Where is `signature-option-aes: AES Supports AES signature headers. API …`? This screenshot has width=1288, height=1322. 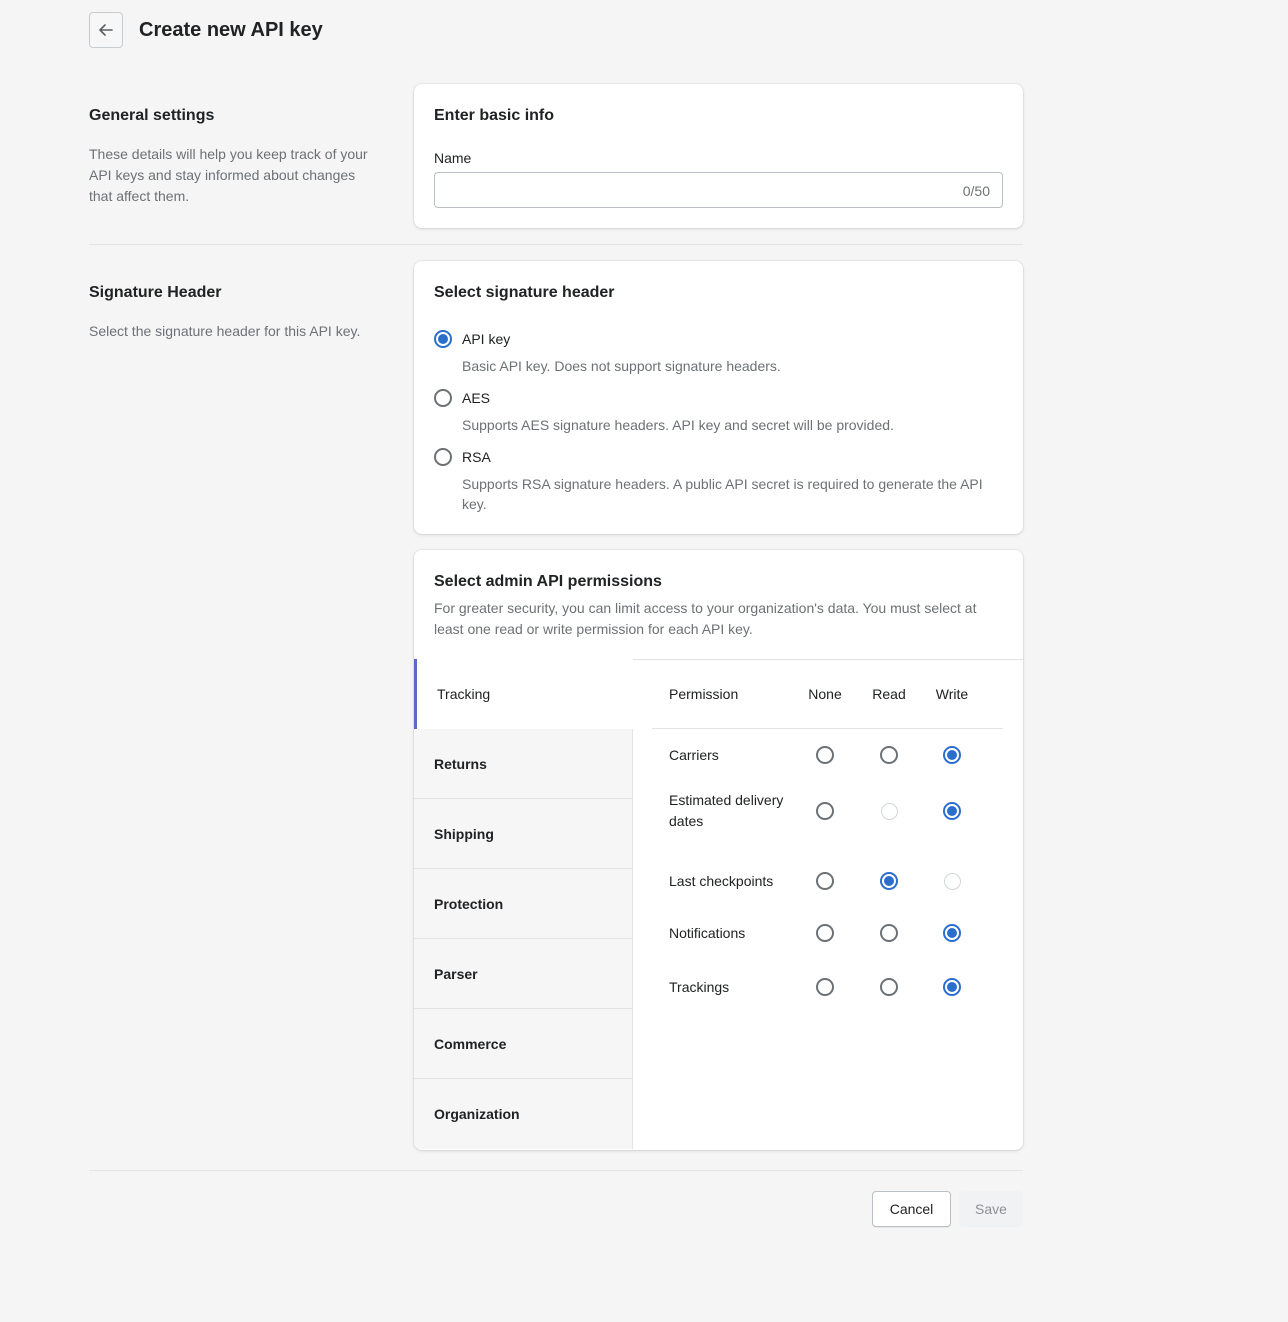
signature-option-aes: AES Supports AES signature headers. API … is located at coordinates (718, 411).